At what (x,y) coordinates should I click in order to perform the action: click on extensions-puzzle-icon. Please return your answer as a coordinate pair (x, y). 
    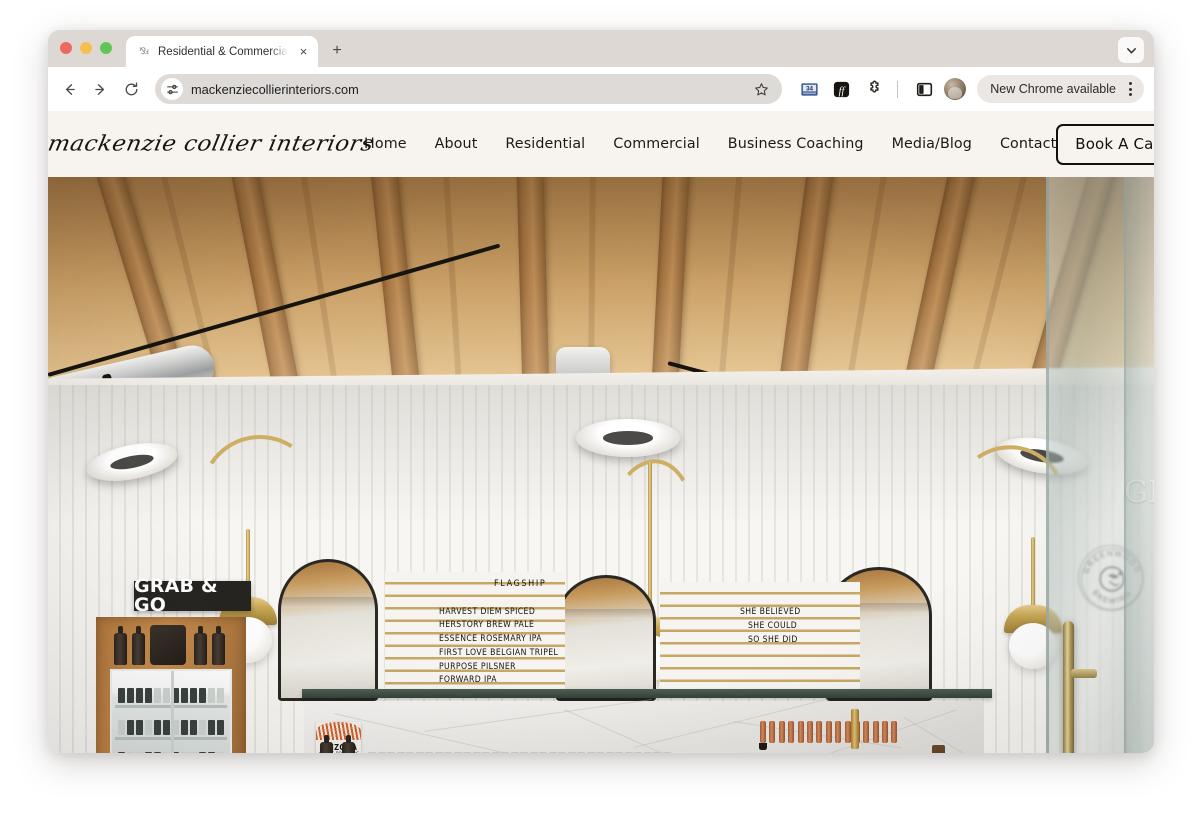
    Looking at the image, I should click on (873, 89).